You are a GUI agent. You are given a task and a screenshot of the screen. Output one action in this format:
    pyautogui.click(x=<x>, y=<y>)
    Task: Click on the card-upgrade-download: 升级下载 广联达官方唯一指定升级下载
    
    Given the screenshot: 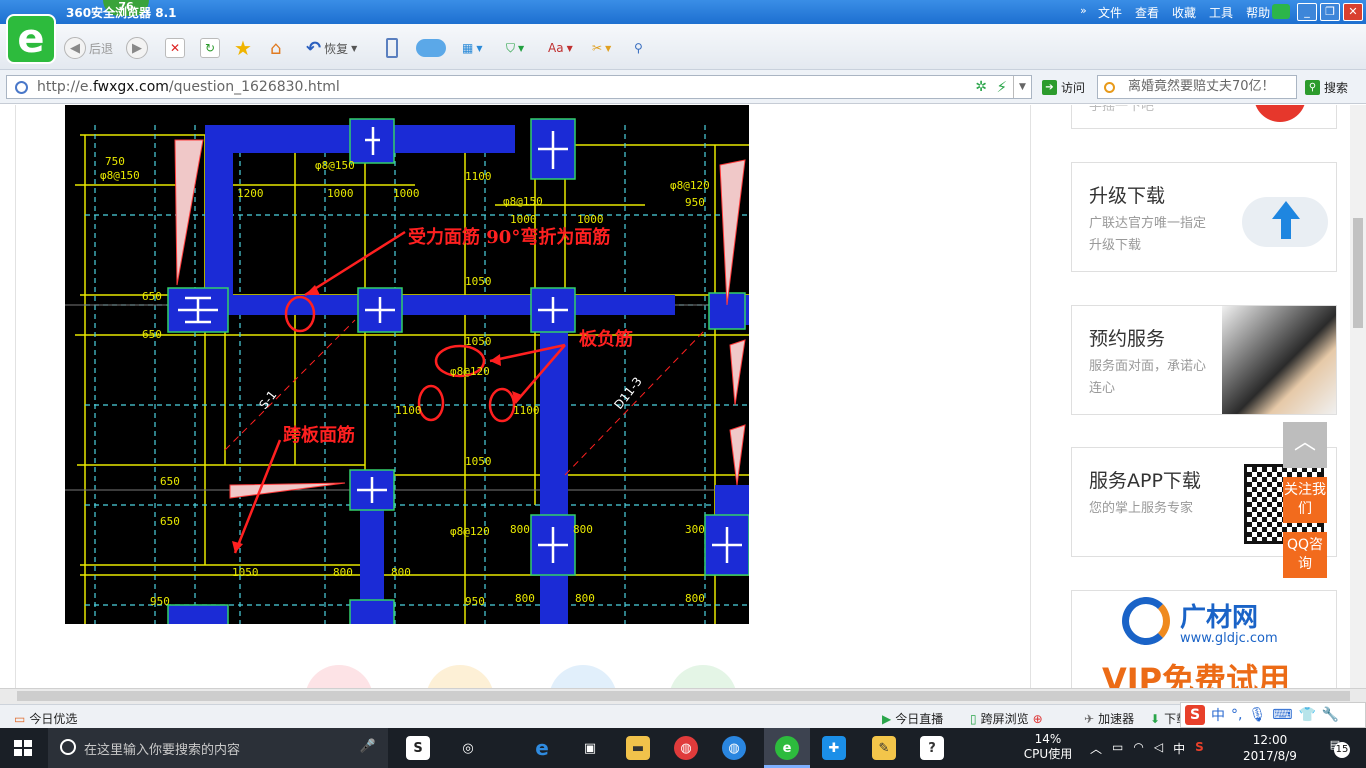 What is the action you would take?
    pyautogui.click(x=1204, y=217)
    